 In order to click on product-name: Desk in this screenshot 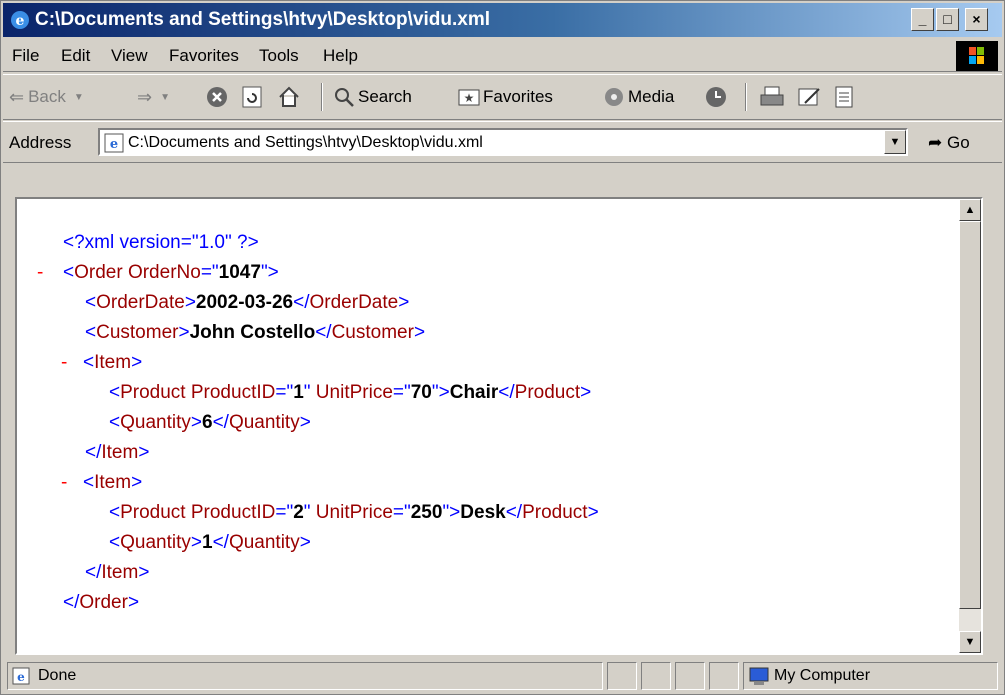, I will do `click(483, 512)`.